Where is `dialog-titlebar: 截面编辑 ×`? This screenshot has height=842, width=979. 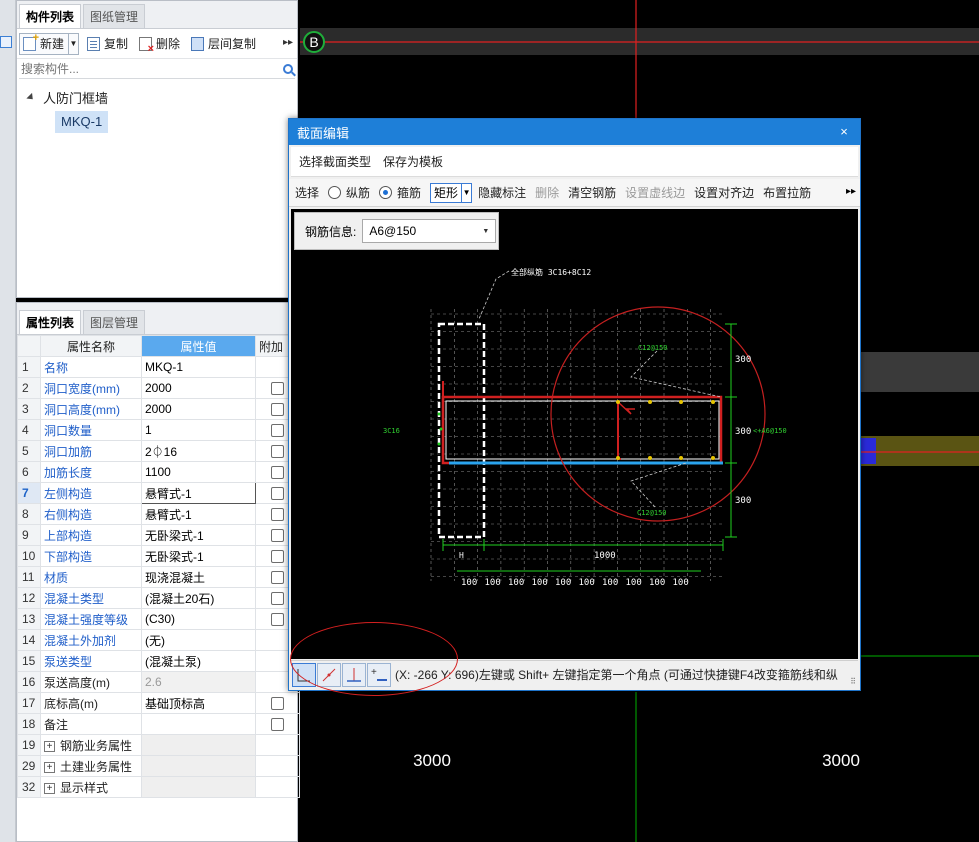 dialog-titlebar: 截面编辑 × is located at coordinates (574, 132).